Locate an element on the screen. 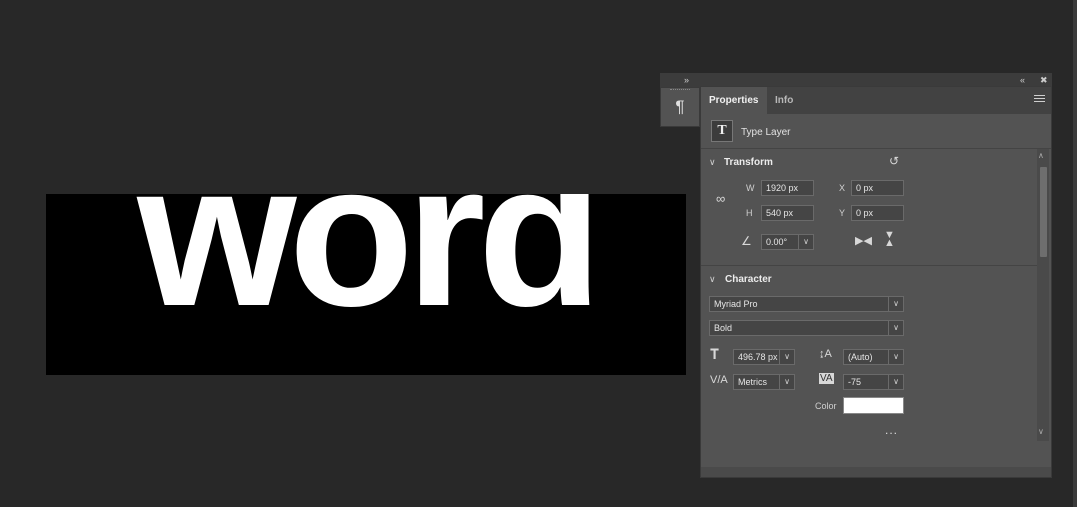 Image resolution: width=1077 pixels, height=507 pixels. height-field: 540 px is located at coordinates (787, 213).